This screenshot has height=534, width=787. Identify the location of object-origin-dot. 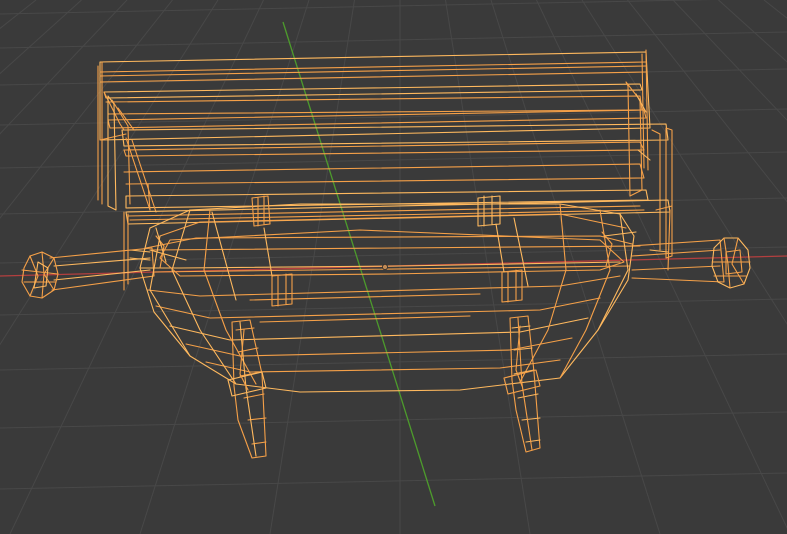
(384, 266).